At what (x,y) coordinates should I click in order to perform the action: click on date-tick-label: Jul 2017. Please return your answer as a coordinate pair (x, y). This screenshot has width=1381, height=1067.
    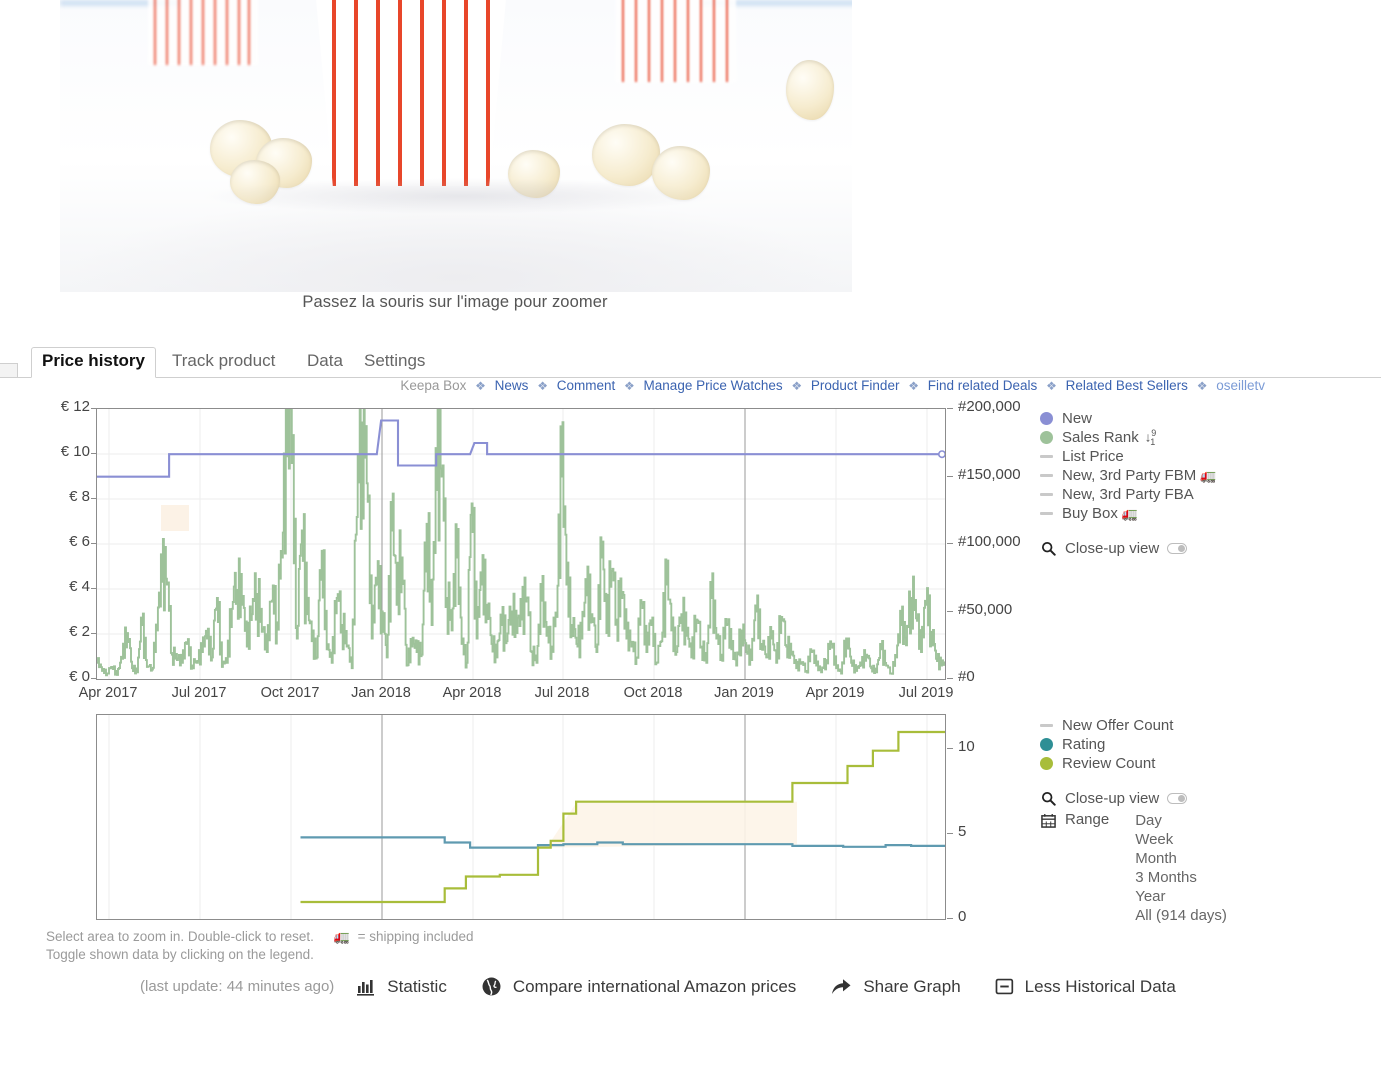
    Looking at the image, I should click on (199, 693).